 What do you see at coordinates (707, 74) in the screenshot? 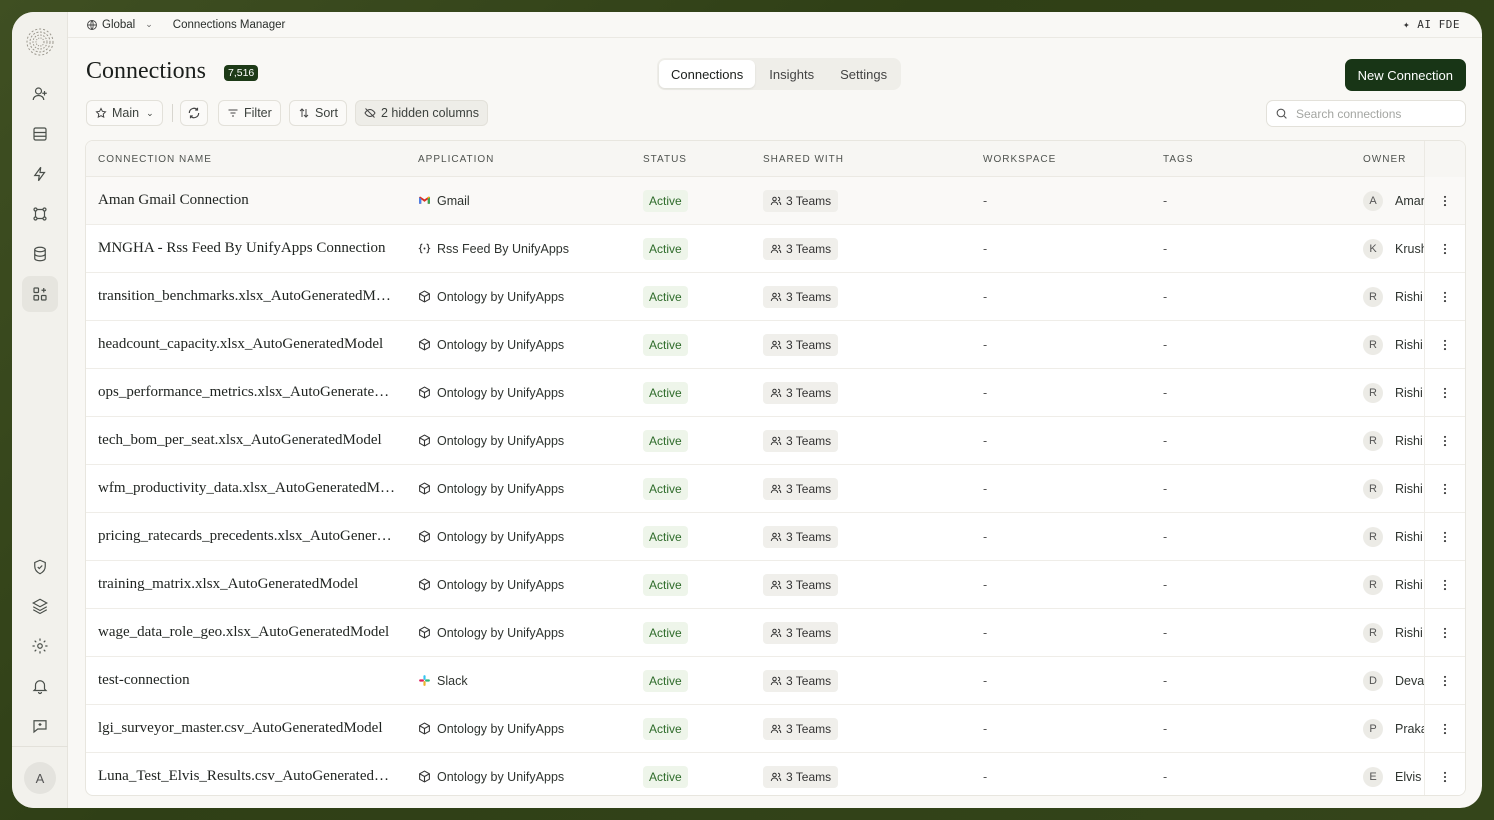
I see `tab-connections: Connections` at bounding box center [707, 74].